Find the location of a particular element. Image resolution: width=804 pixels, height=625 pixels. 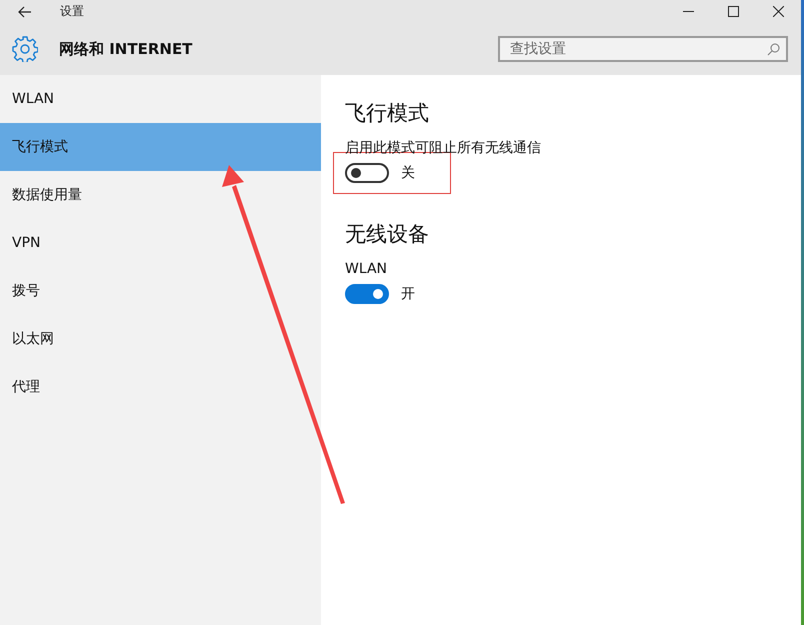

back-icon is located at coordinates (25, 12).